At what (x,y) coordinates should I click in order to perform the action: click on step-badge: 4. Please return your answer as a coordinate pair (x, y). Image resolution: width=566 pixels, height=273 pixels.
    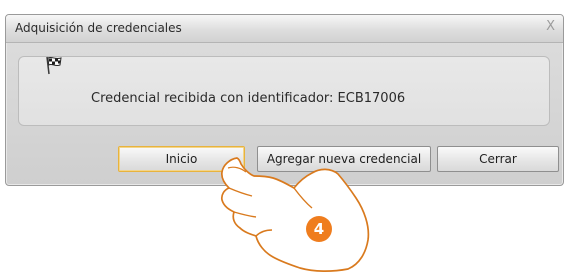
    Looking at the image, I should click on (319, 229).